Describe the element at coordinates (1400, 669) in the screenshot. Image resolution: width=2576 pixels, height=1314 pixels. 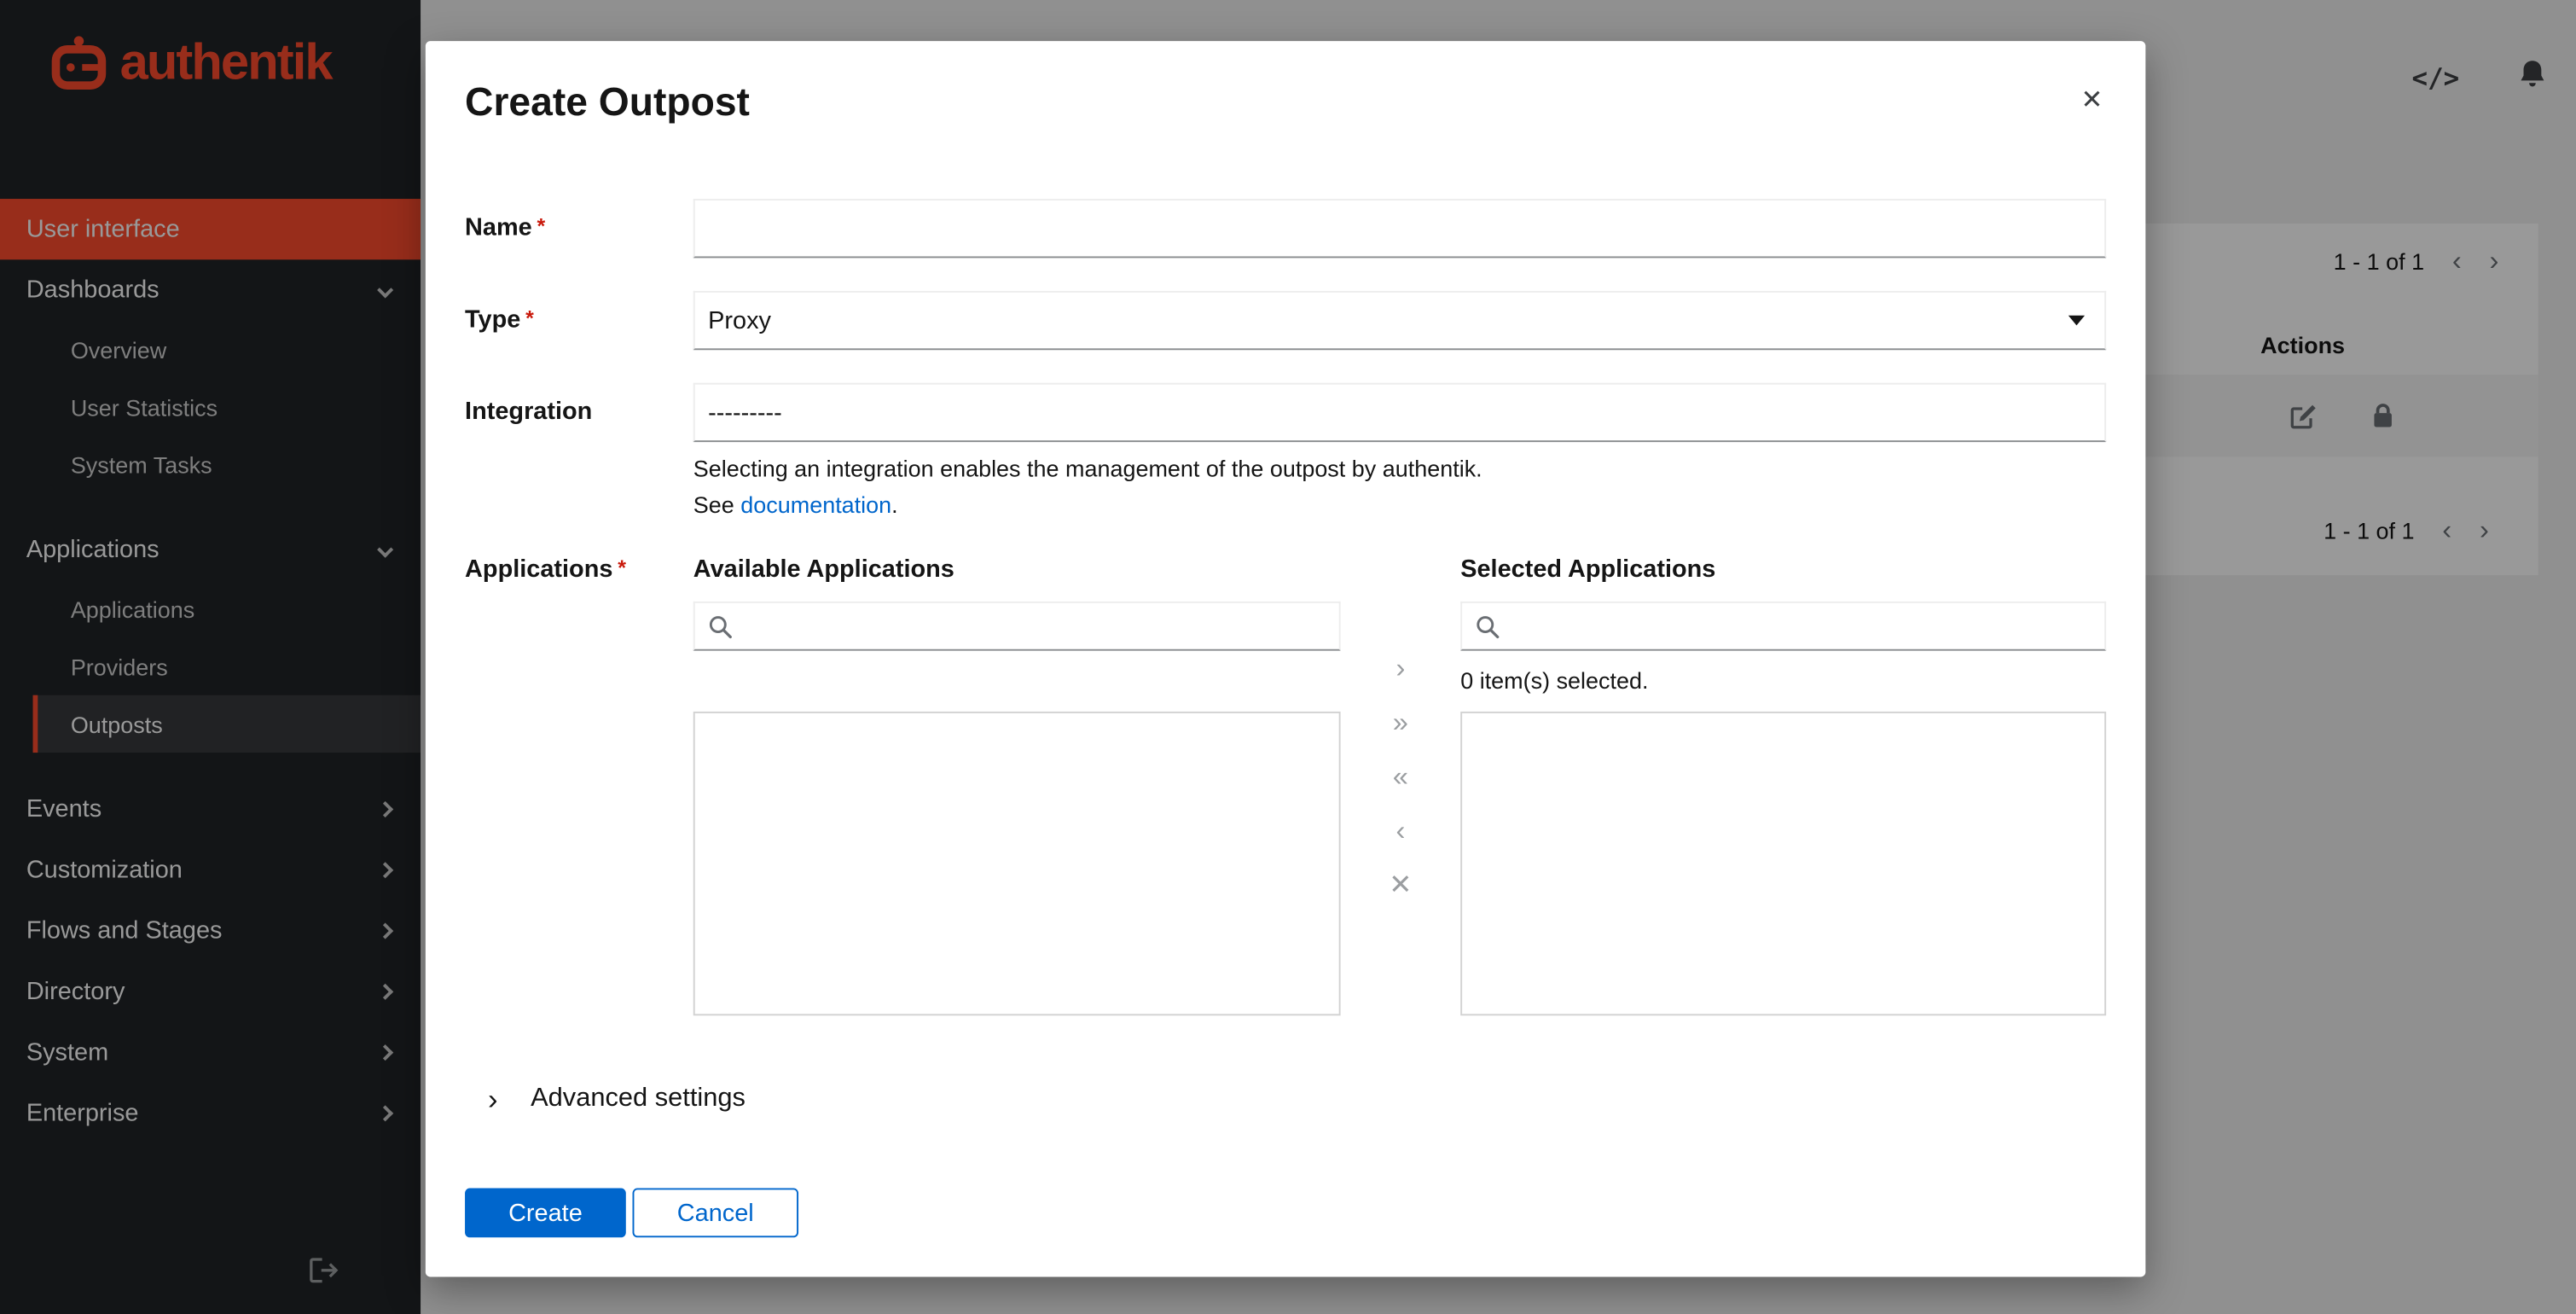
I see `add-selected-button: ›` at that location.